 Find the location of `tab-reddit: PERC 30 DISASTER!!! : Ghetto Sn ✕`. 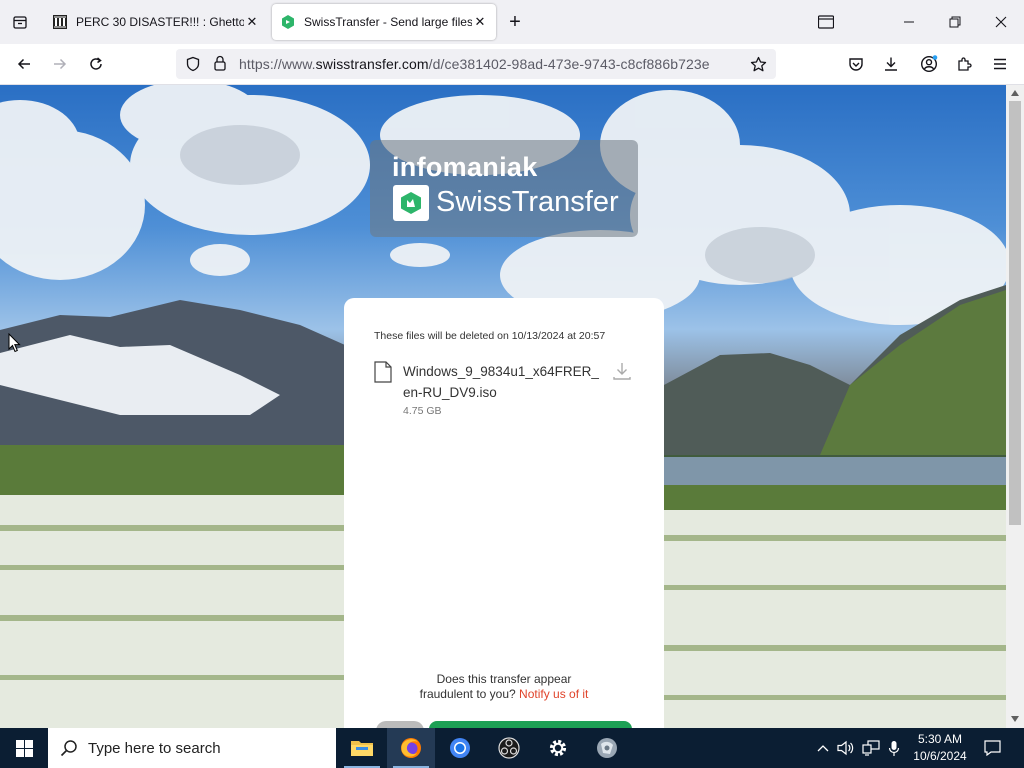

tab-reddit: PERC 30 DISASTER!!! : Ghetto Sn ✕ is located at coordinates (156, 22).